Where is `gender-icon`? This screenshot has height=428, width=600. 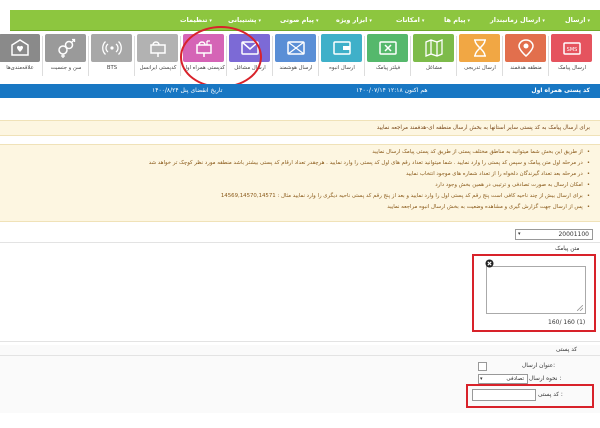
gender-icon is located at coordinates (66, 48).